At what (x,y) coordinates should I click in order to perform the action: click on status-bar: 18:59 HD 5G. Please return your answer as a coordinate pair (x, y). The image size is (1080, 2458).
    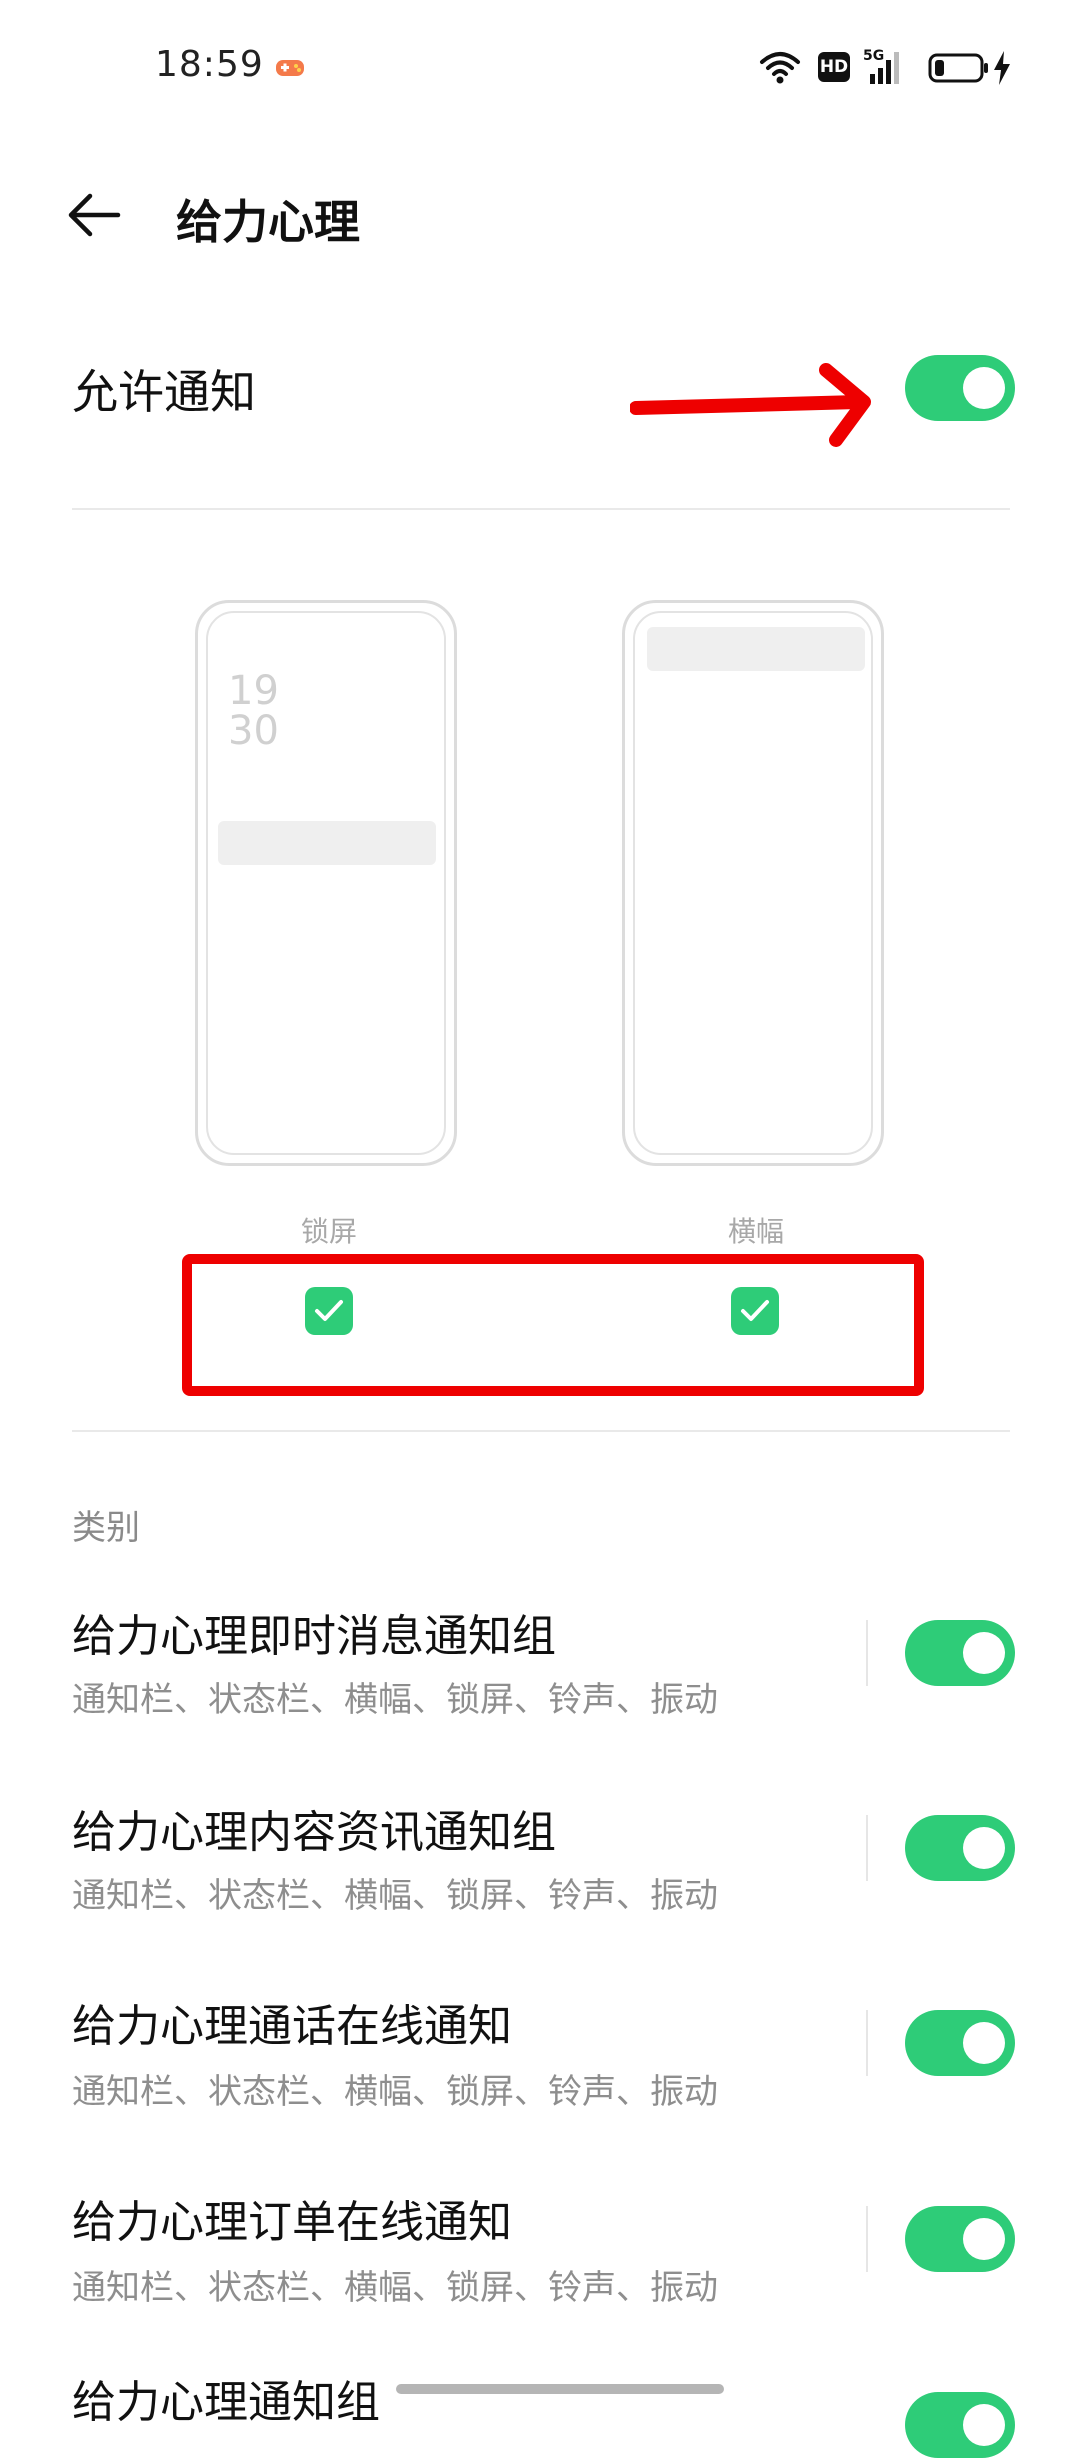
    Looking at the image, I should click on (540, 70).